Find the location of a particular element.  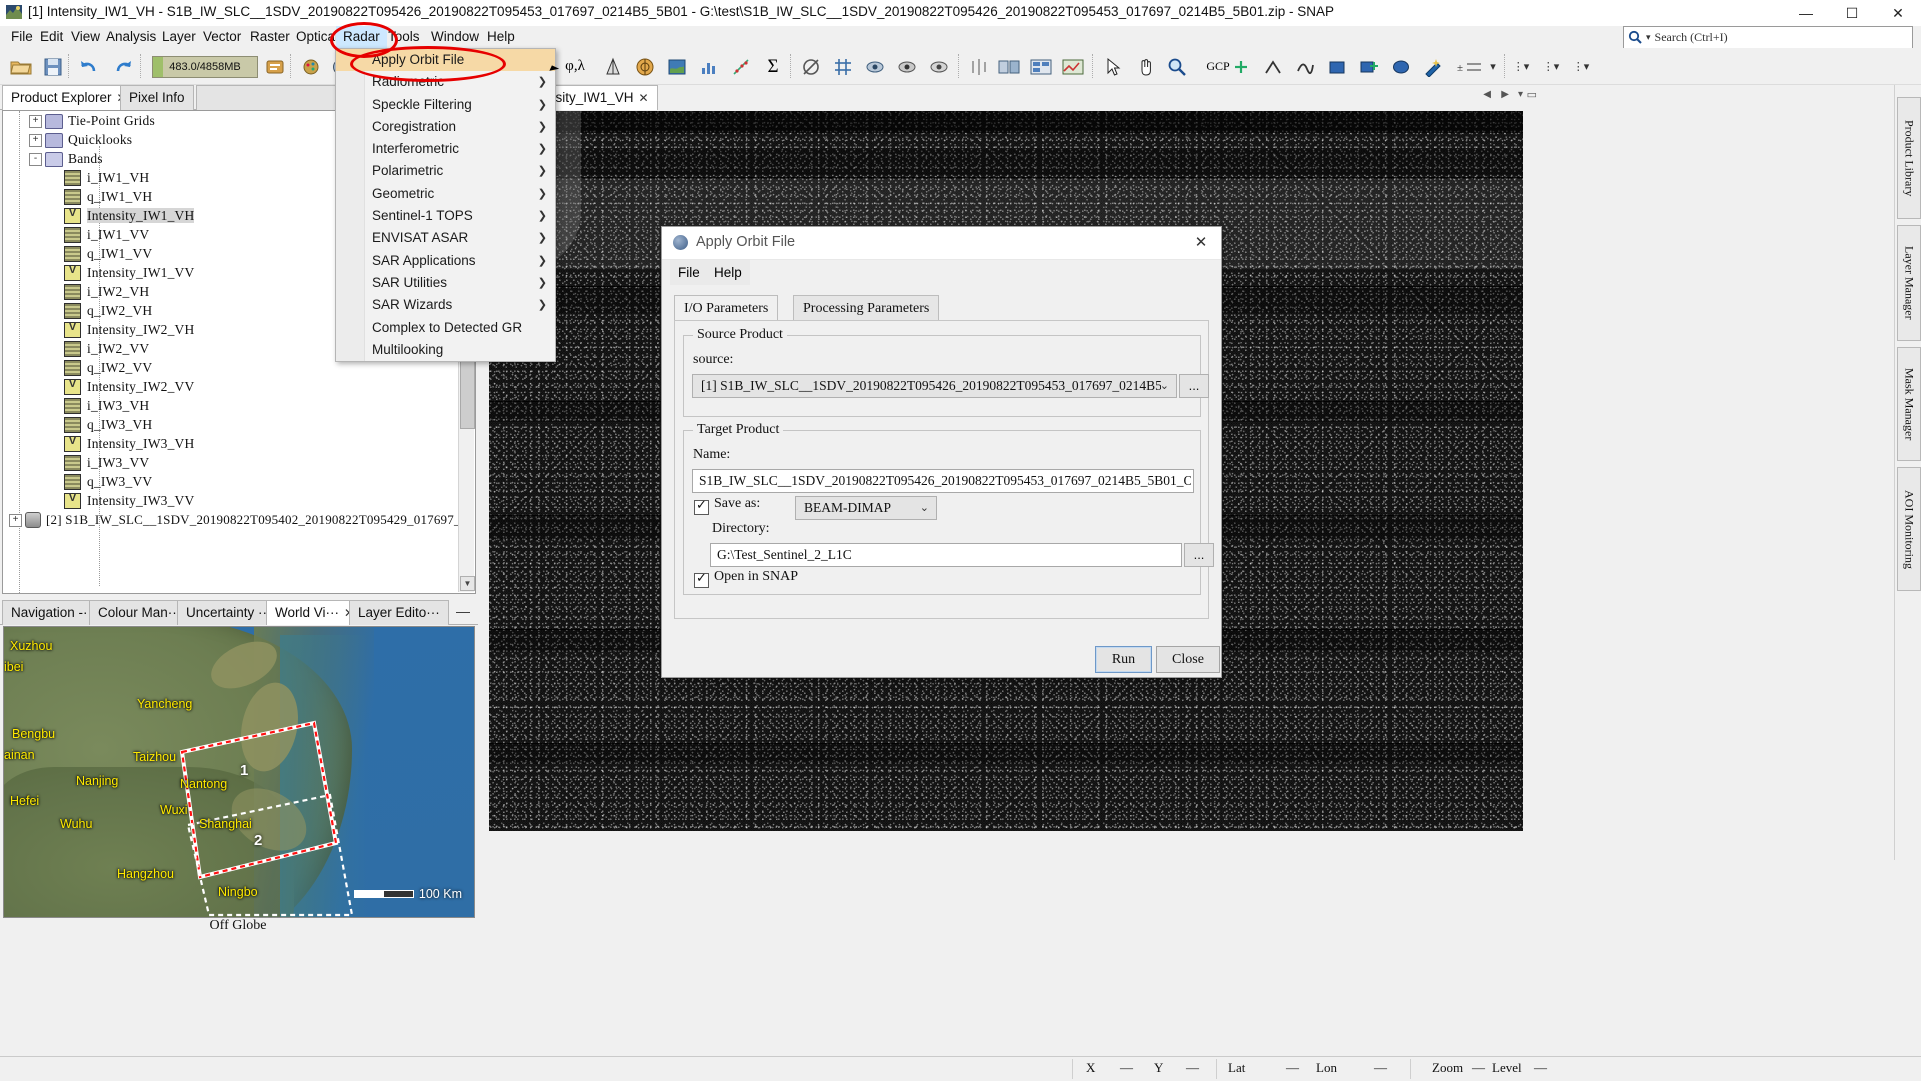

menu-item-sar-applications: SAR Applications ❯ is located at coordinates (445, 261).